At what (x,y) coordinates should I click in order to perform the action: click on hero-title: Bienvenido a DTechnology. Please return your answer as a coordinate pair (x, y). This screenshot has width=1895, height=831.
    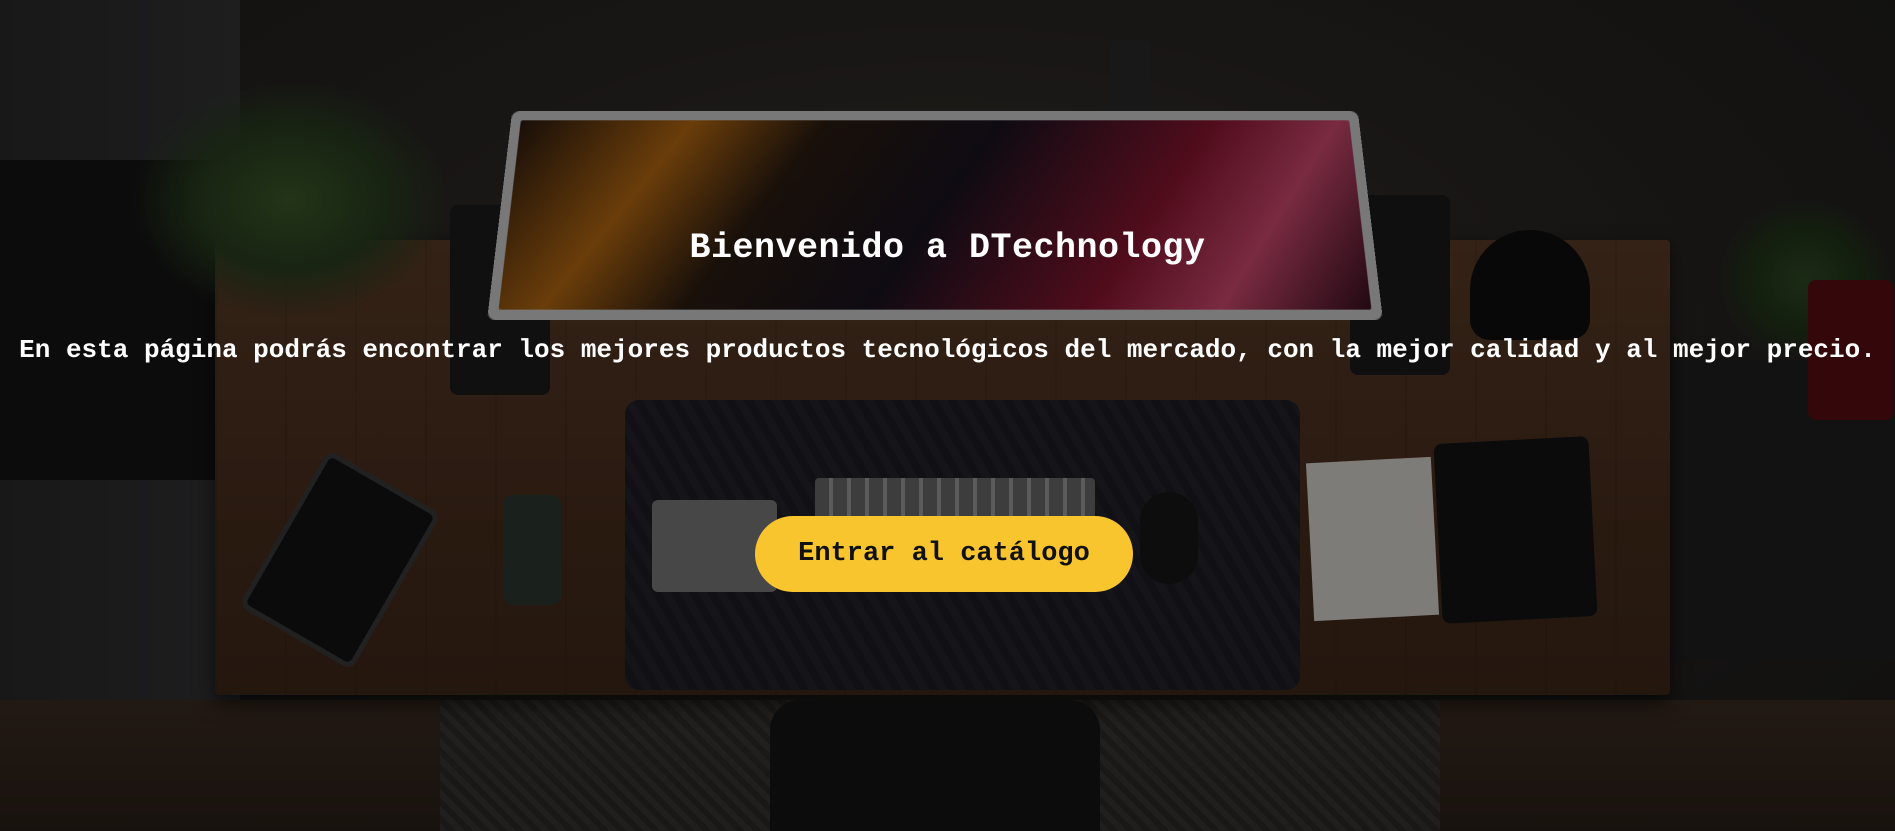
    Looking at the image, I should click on (947, 248).